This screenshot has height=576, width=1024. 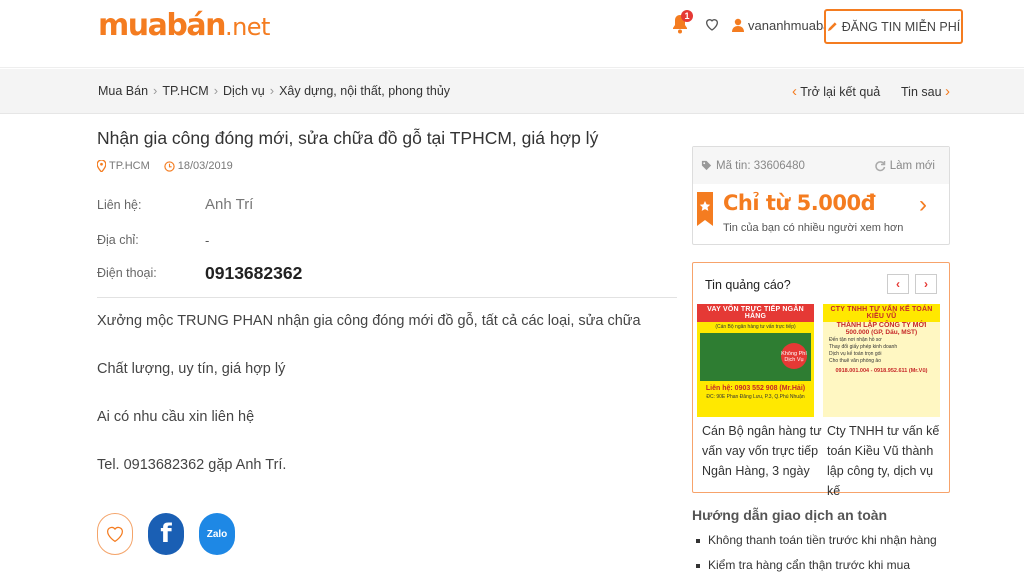 What do you see at coordinates (921, 92) in the screenshot?
I see `next-label: Tin sau` at bounding box center [921, 92].